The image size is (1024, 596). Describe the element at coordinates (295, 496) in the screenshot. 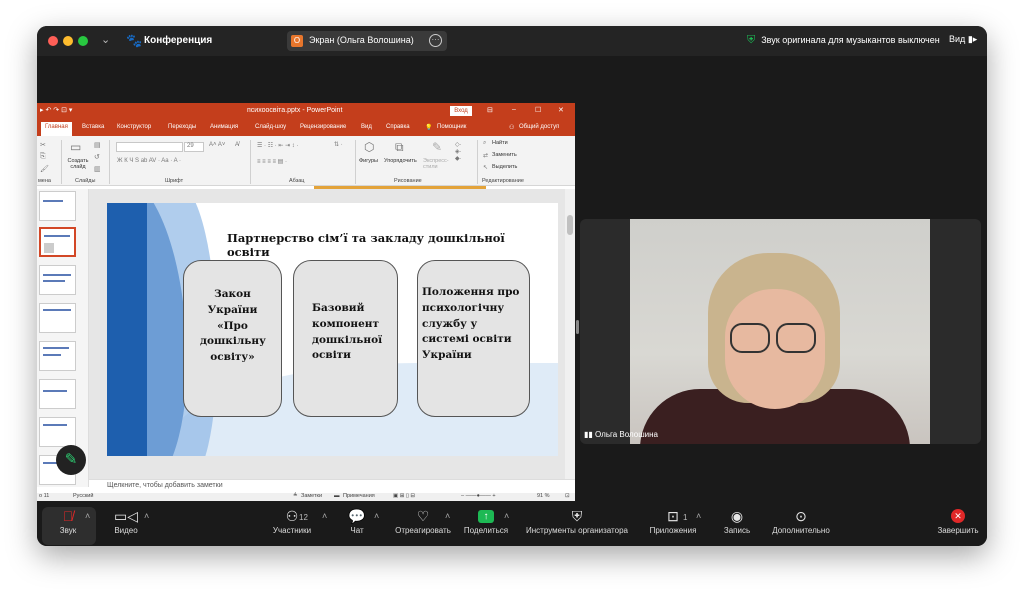

I see `notes-toggle-icon: ≜` at that location.